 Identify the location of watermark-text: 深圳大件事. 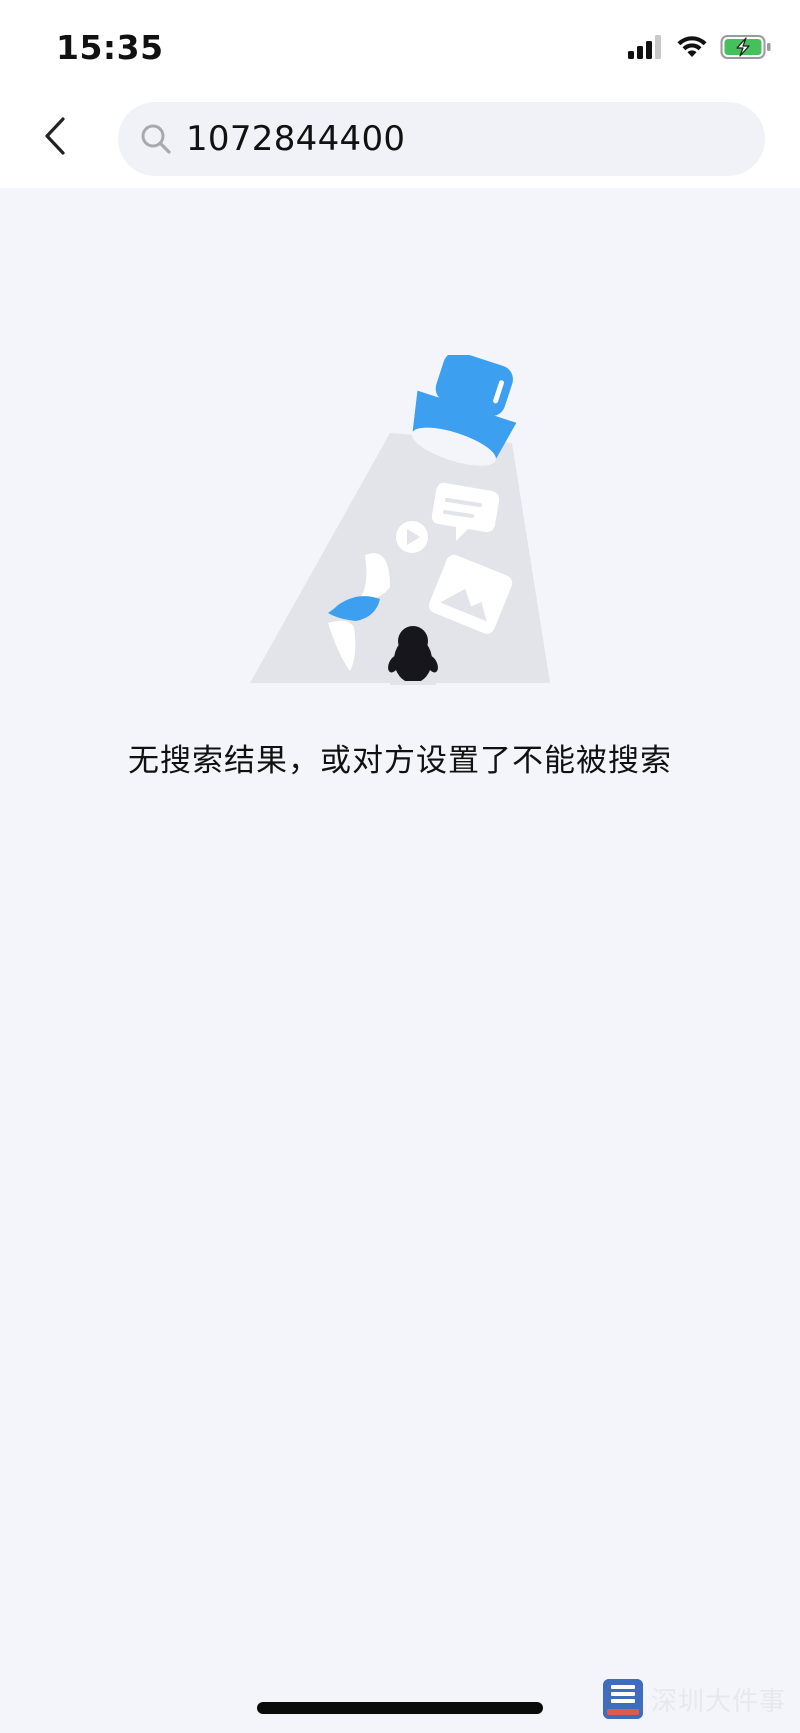
(718, 1701).